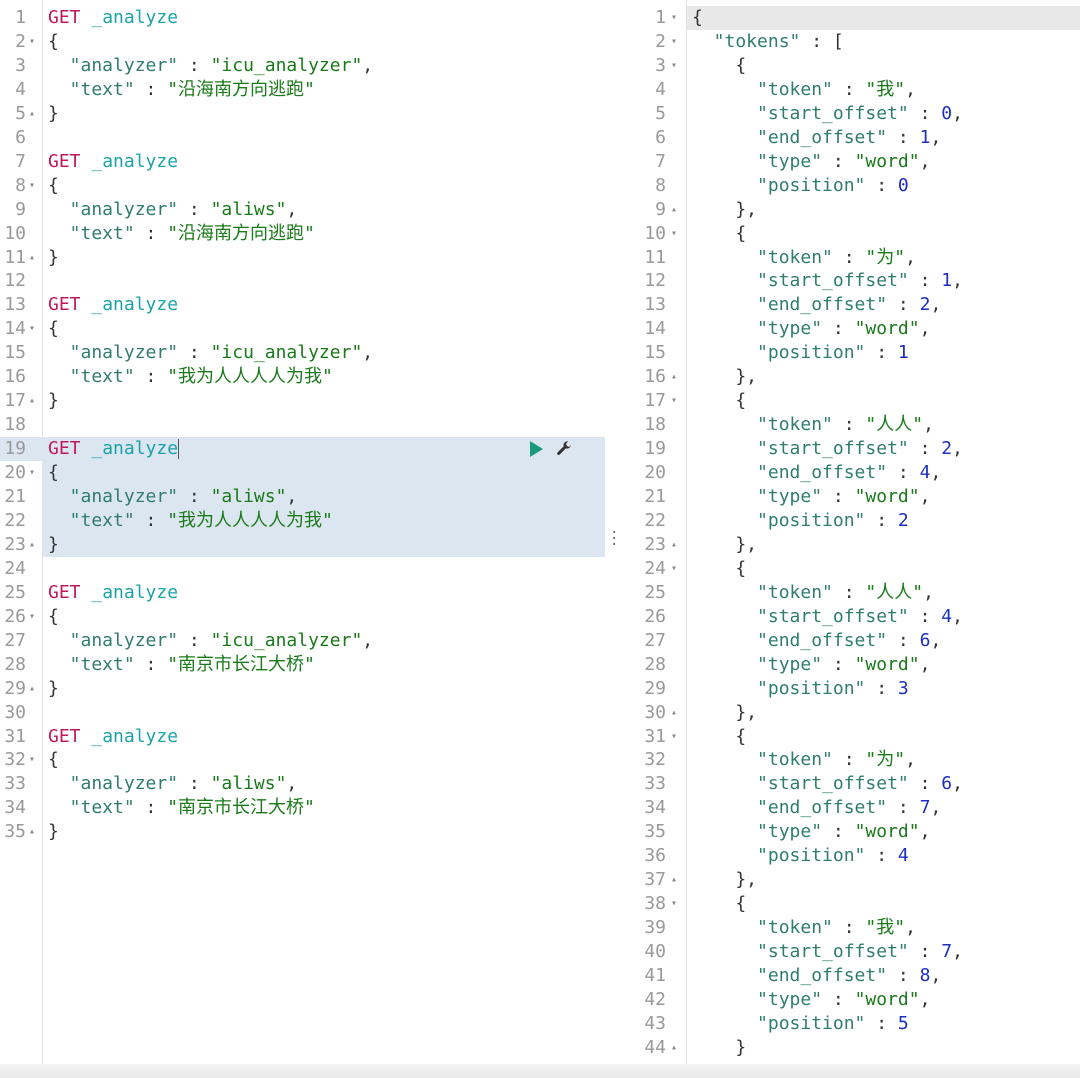  I want to click on code-line: 19 GET _analyze, so click(302, 449).